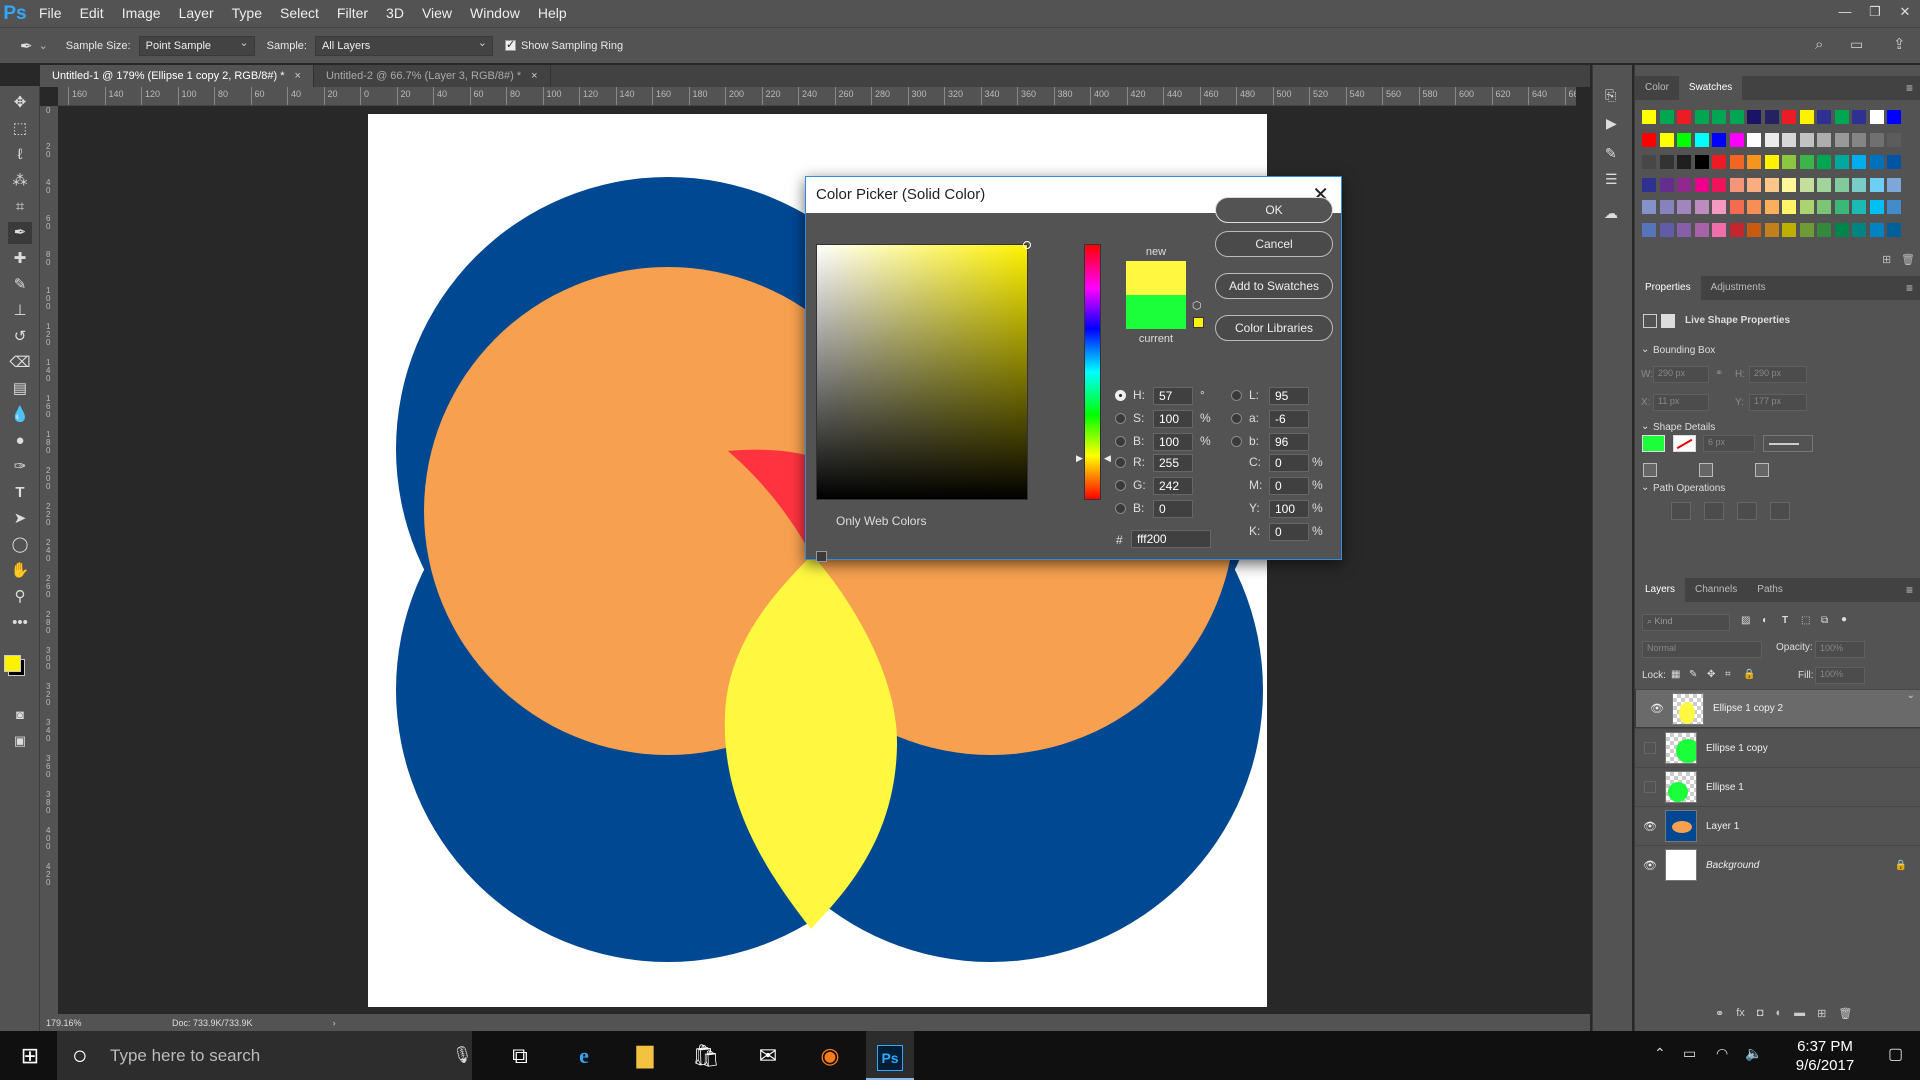 The width and height of the screenshot is (1920, 1080). I want to click on taskbar-search: ○ Type here to search 🎙, so click(264, 1055).